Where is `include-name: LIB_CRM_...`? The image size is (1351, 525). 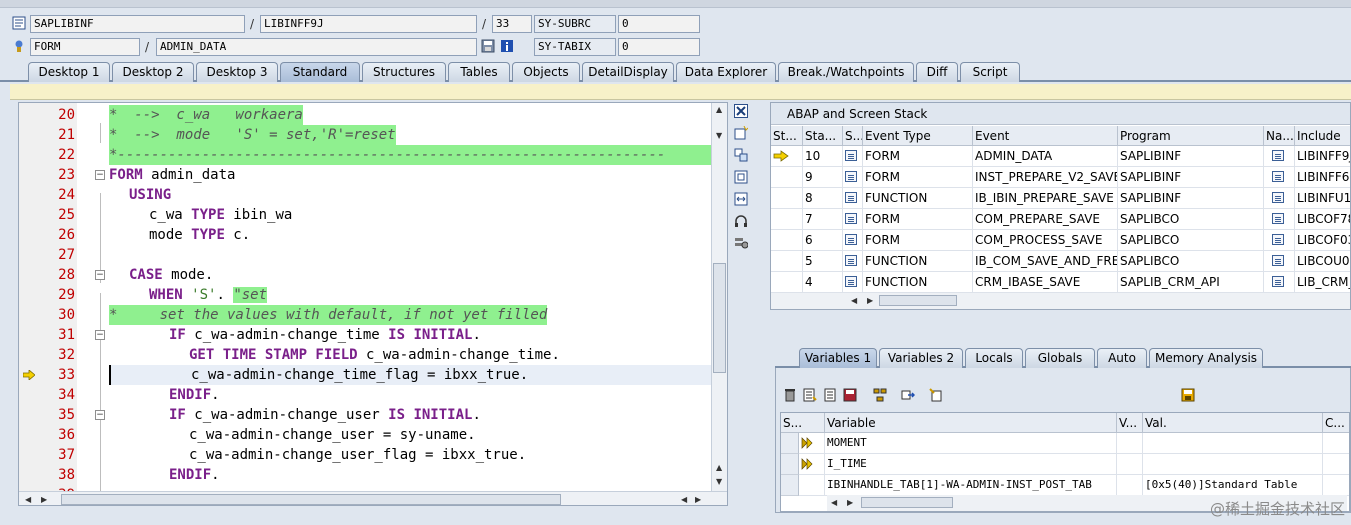 include-name: LIB_CRM_... is located at coordinates (1322, 282).